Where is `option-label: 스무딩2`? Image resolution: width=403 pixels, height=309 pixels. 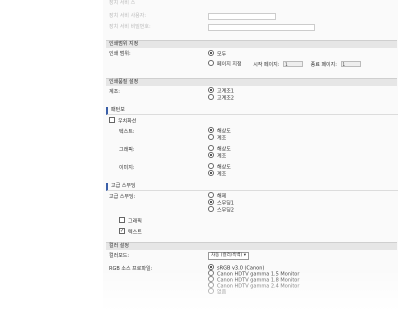
option-label: 스무딩2 is located at coordinates (225, 210).